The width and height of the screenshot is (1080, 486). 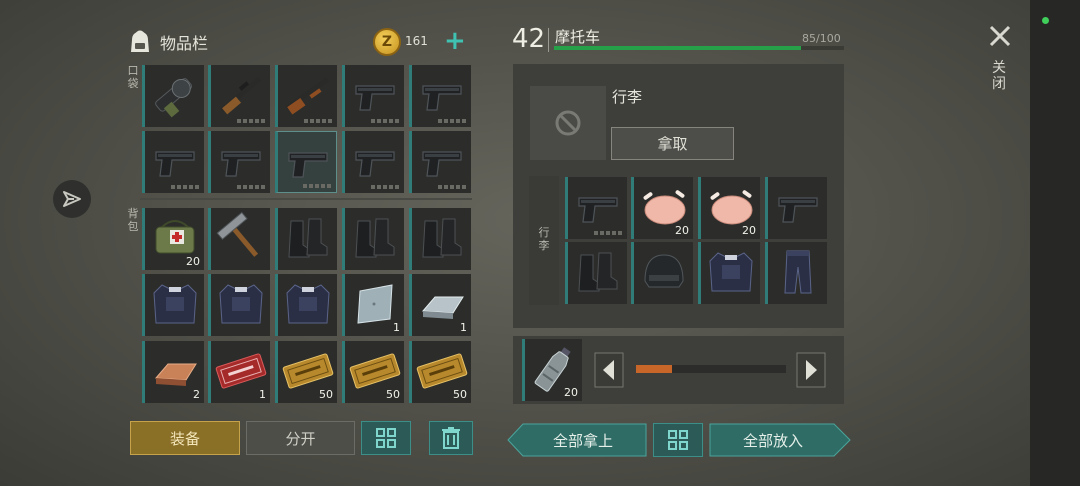 I want to click on capacity-bar, so click(x=699, y=48).